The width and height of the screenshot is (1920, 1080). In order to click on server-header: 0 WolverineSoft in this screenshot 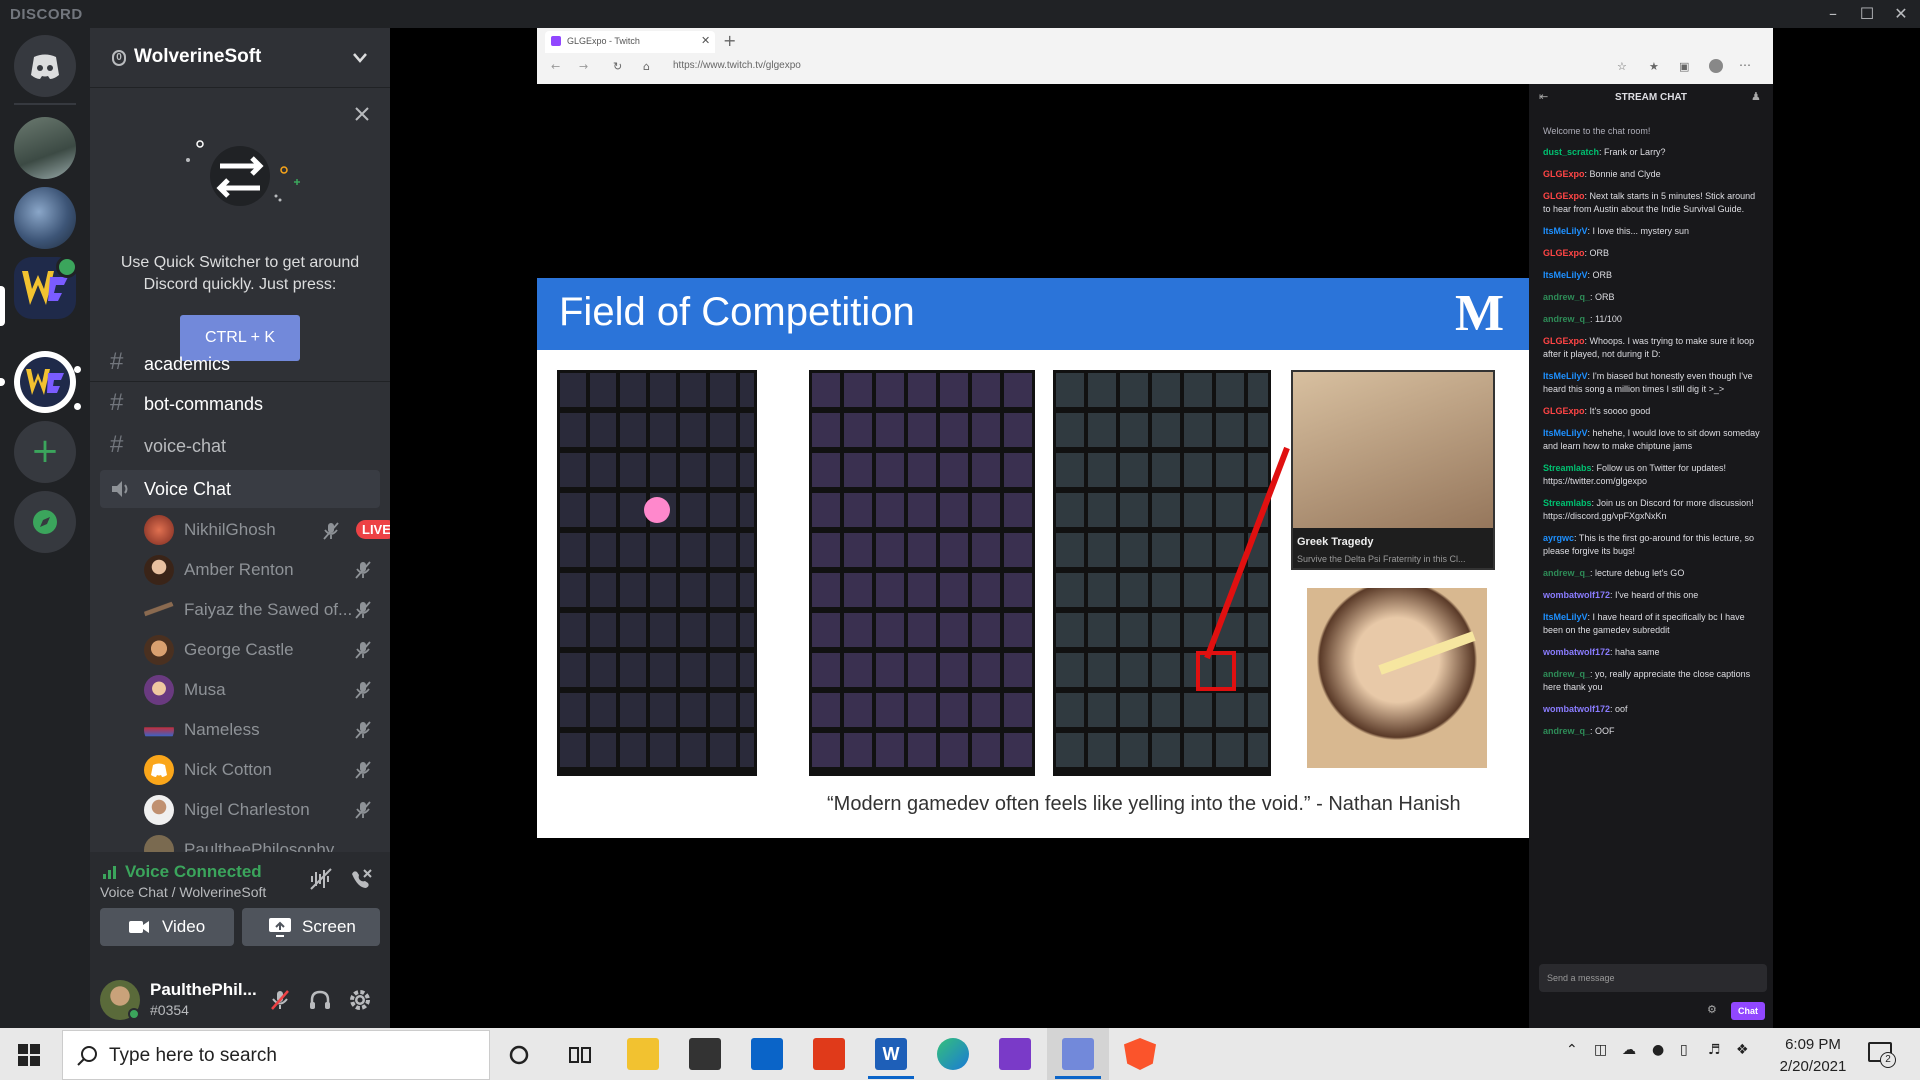, I will do `click(240, 58)`.